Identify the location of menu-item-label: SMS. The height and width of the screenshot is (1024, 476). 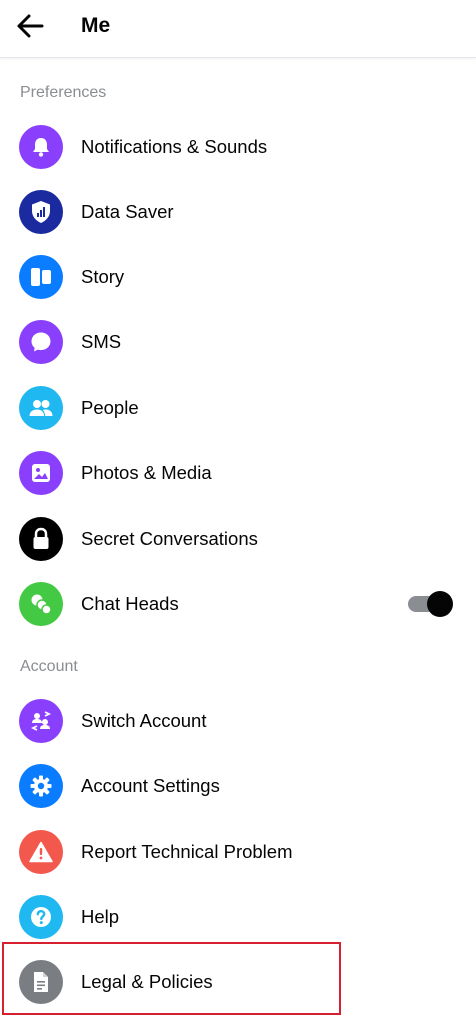
(101, 341).